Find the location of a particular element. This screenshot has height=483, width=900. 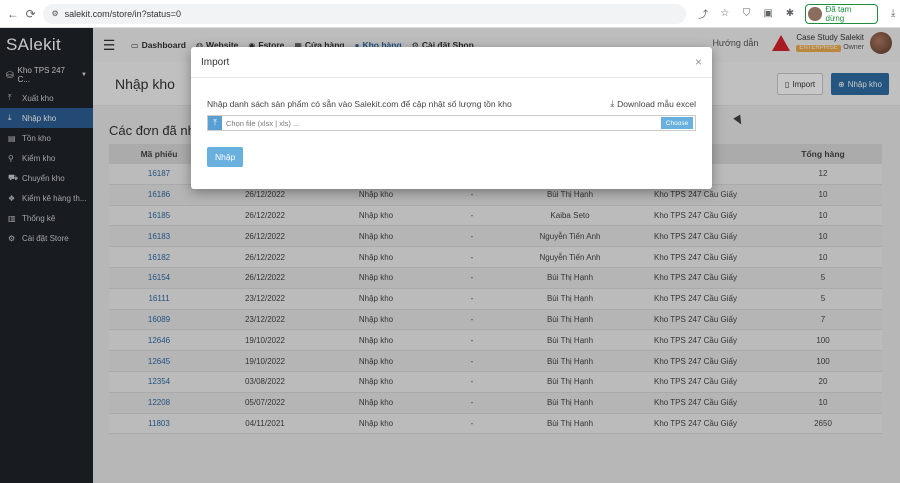

url-text: salekit.com/store/in?status=0 is located at coordinates (122, 13).